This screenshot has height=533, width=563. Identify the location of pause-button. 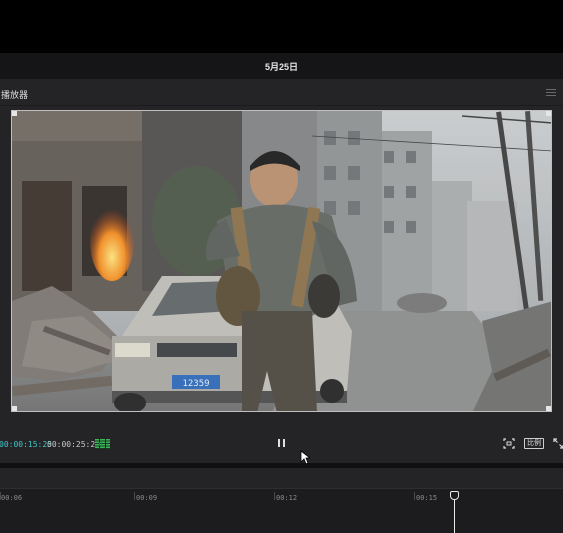
(281, 443).